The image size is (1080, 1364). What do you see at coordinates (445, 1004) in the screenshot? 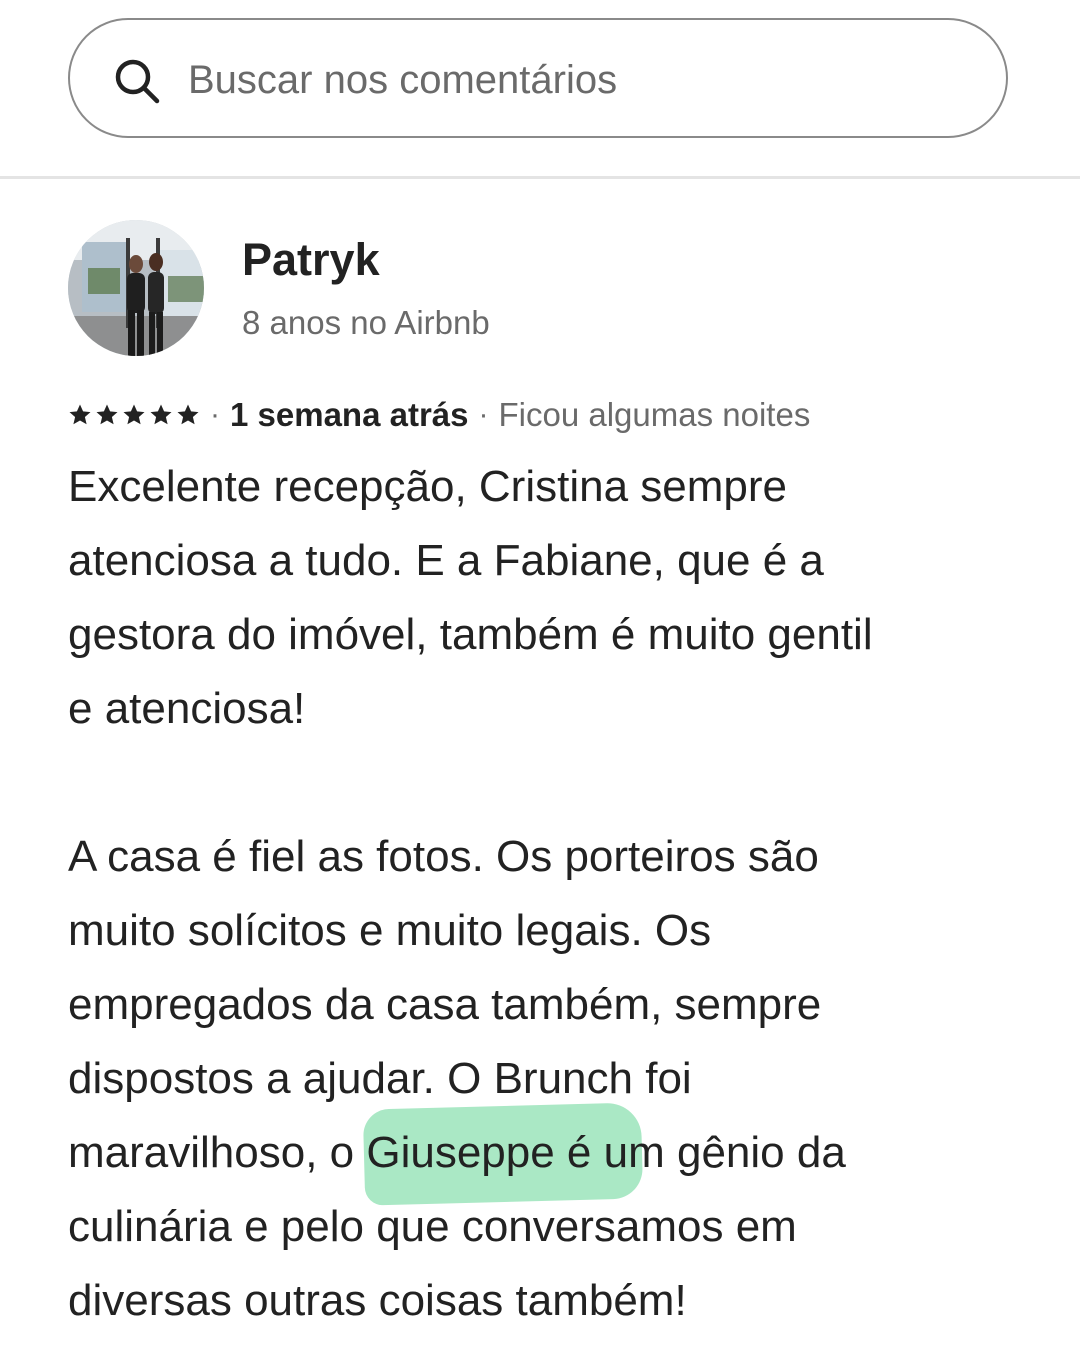
I see `review-line: empregados da casa também, sempre` at bounding box center [445, 1004].